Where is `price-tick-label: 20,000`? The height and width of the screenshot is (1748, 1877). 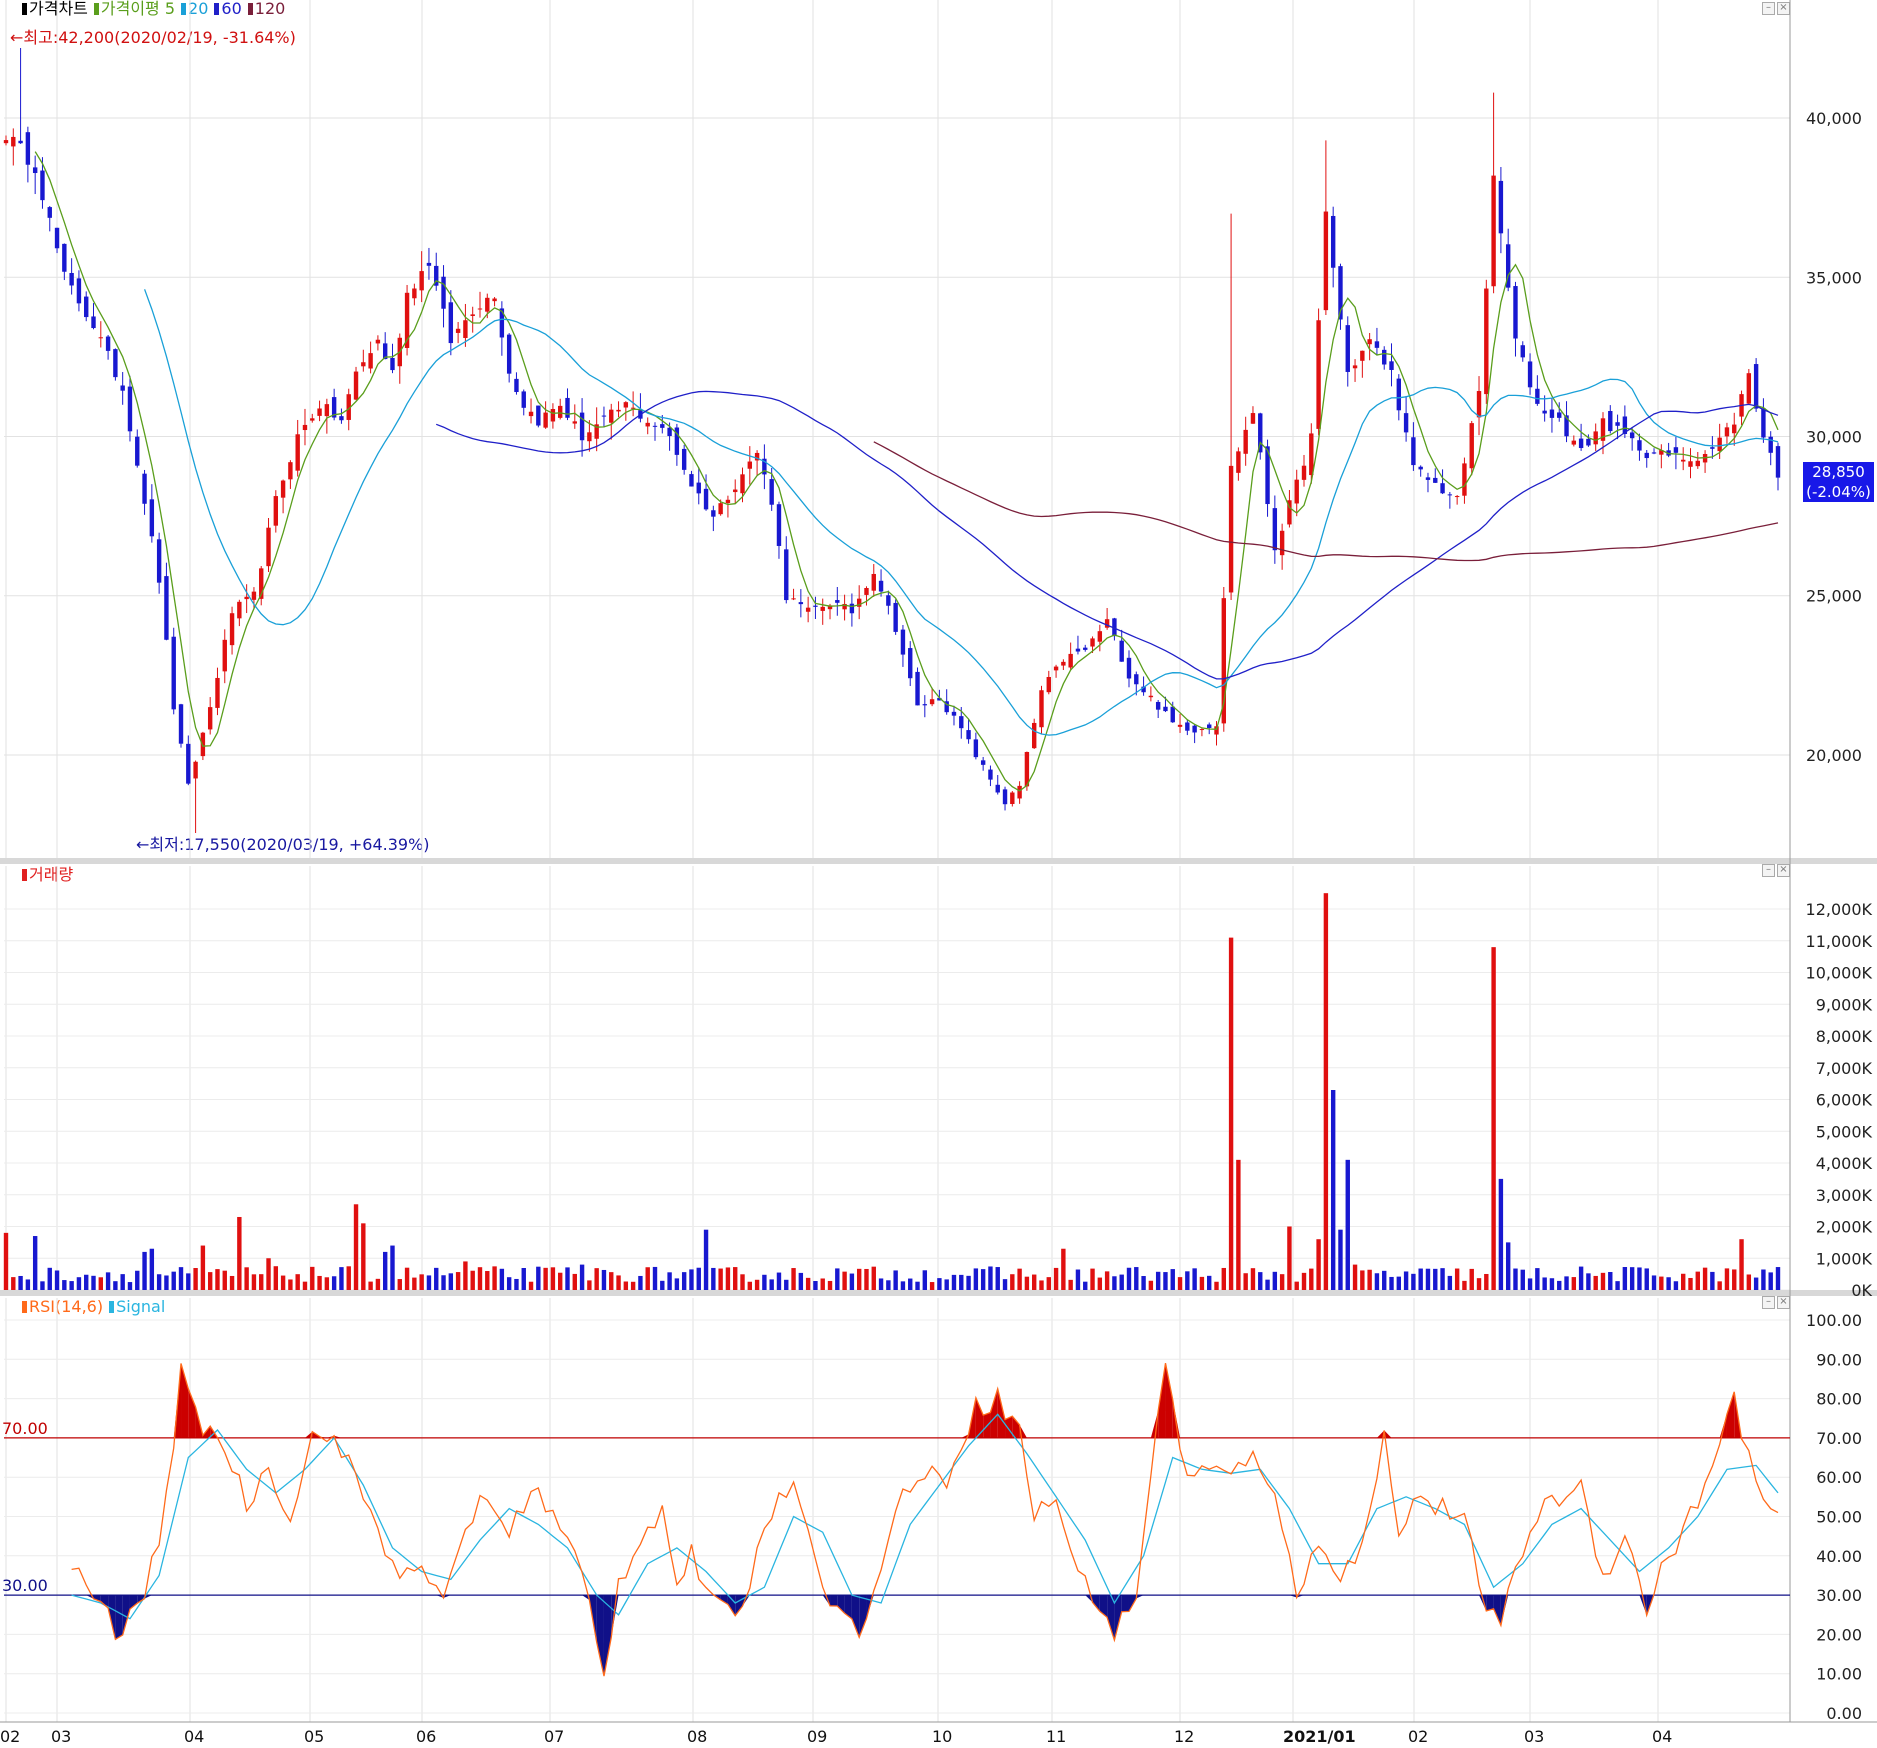 price-tick-label: 20,000 is located at coordinates (1834, 755).